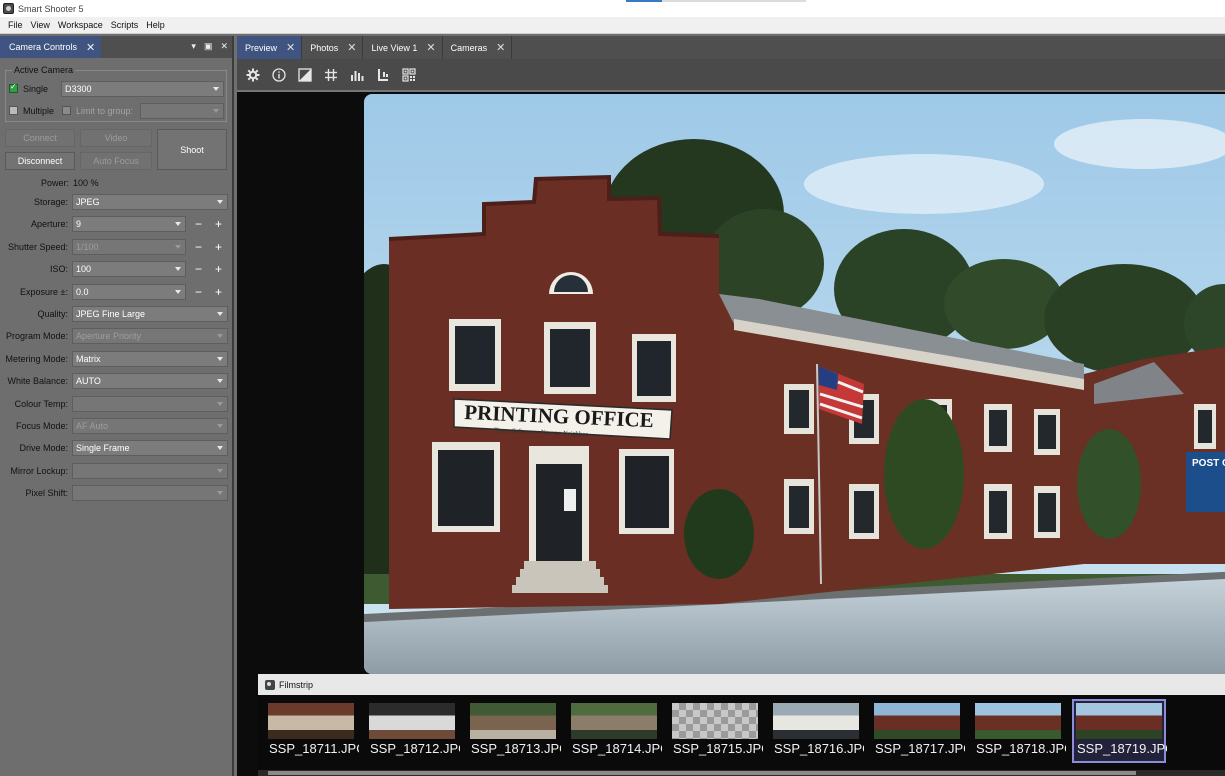  What do you see at coordinates (312, 731) in the screenshot?
I see `filmstrip-item: SSP_18711.JPG` at bounding box center [312, 731].